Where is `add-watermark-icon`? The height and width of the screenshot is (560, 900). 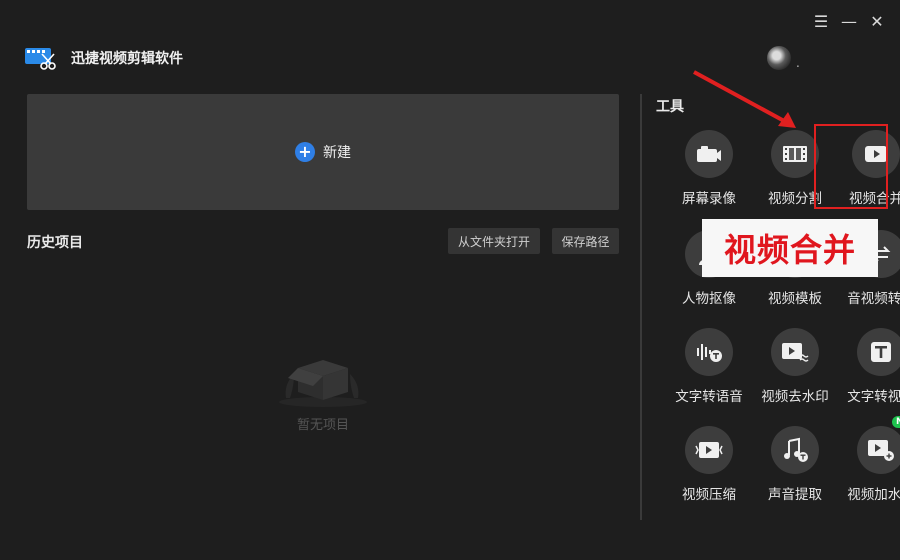
add-watermark-icon is located at coordinates (881, 450).